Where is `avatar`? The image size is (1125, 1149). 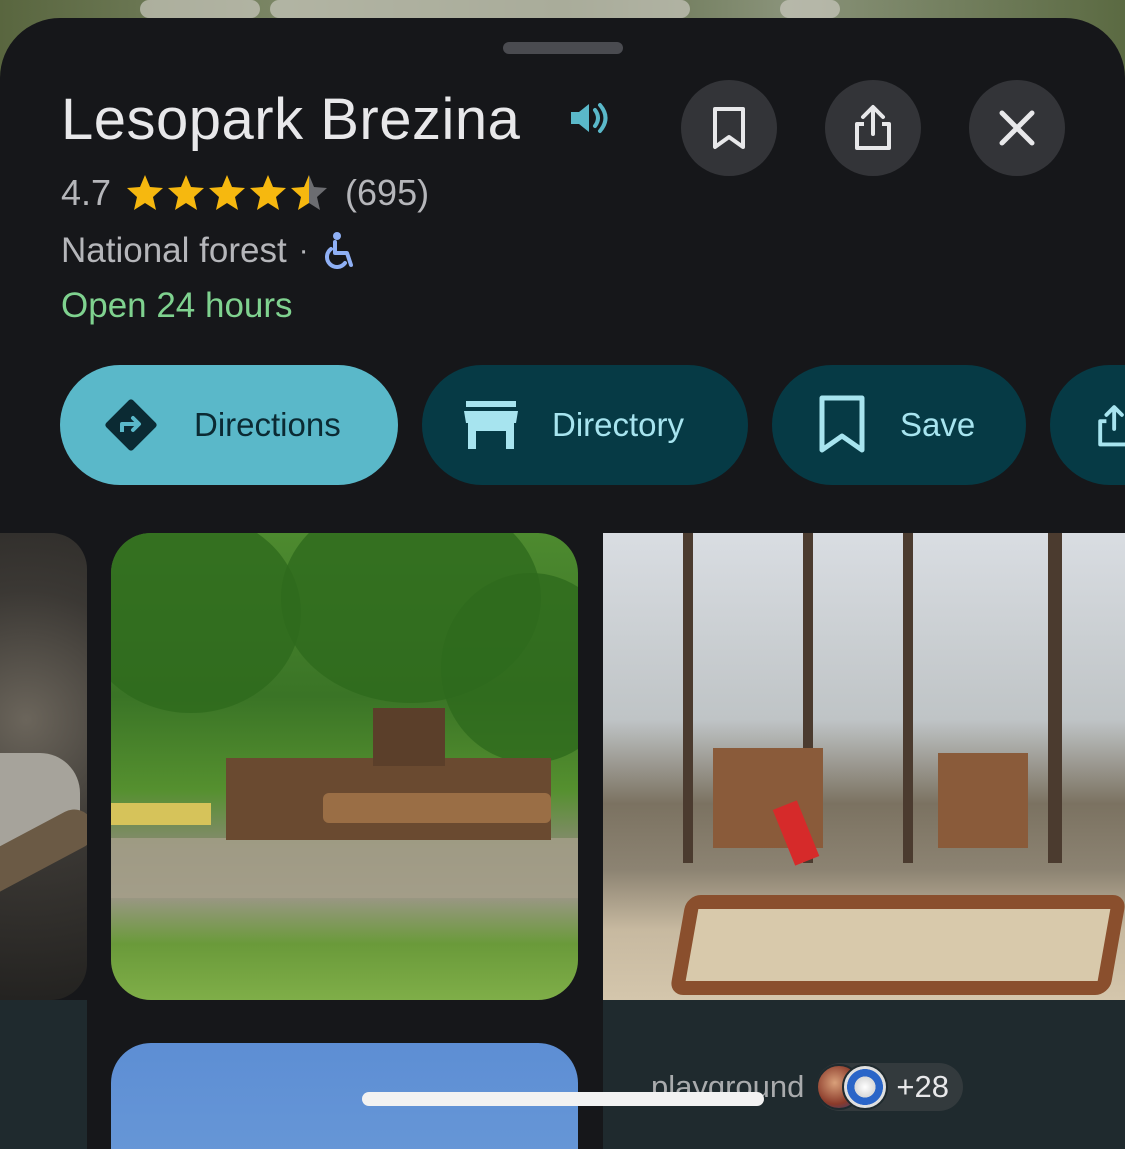
avatar is located at coordinates (865, 1087).